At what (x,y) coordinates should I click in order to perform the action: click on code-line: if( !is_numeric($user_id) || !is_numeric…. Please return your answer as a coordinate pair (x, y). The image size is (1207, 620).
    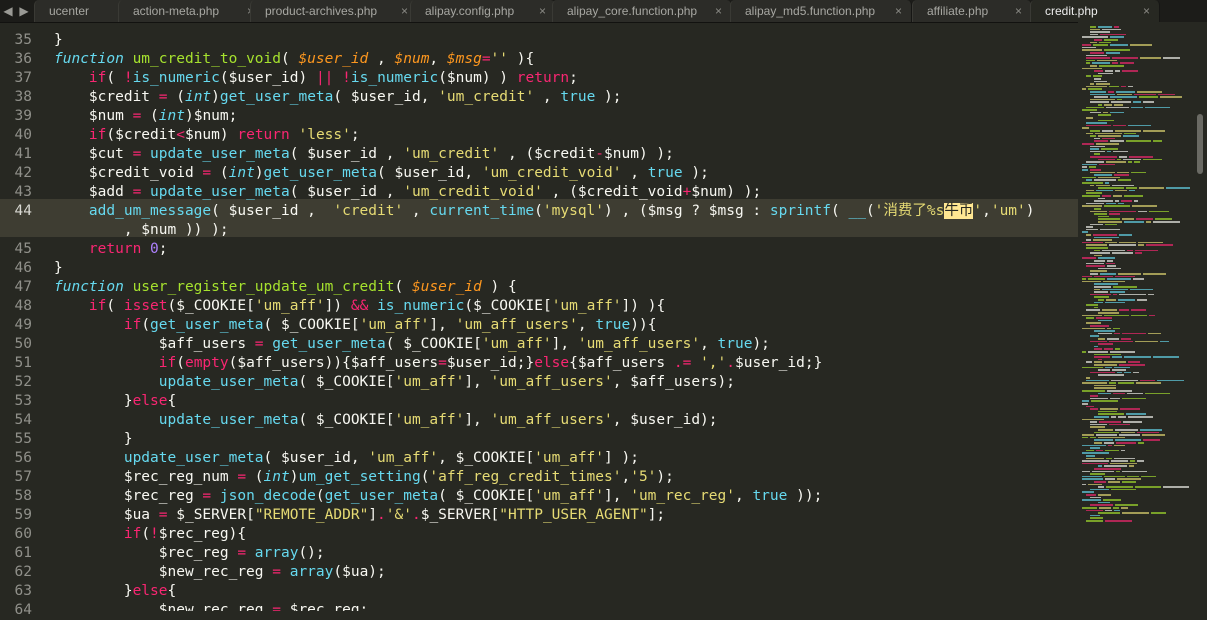
    Looking at the image, I should click on (333, 78).